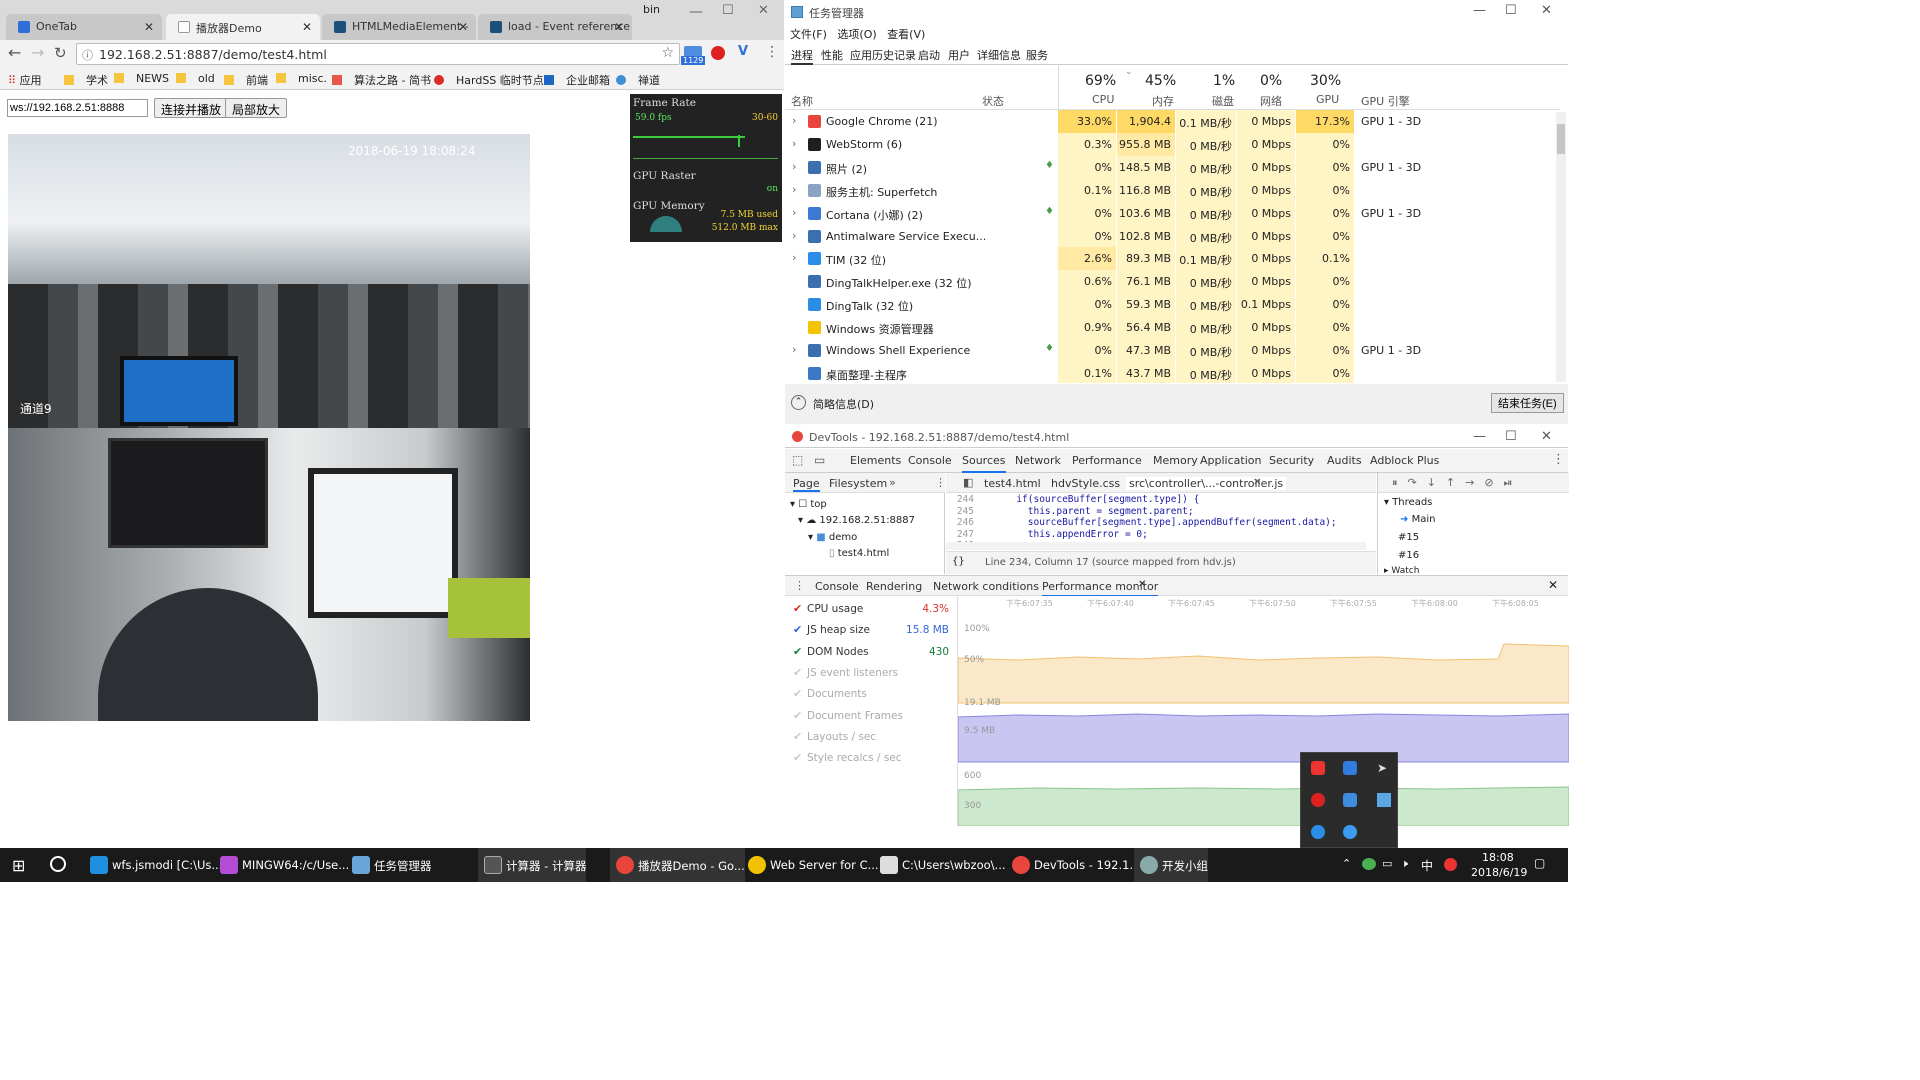  Describe the element at coordinates (1318, 800) in the screenshot. I see `netease-icon` at that location.